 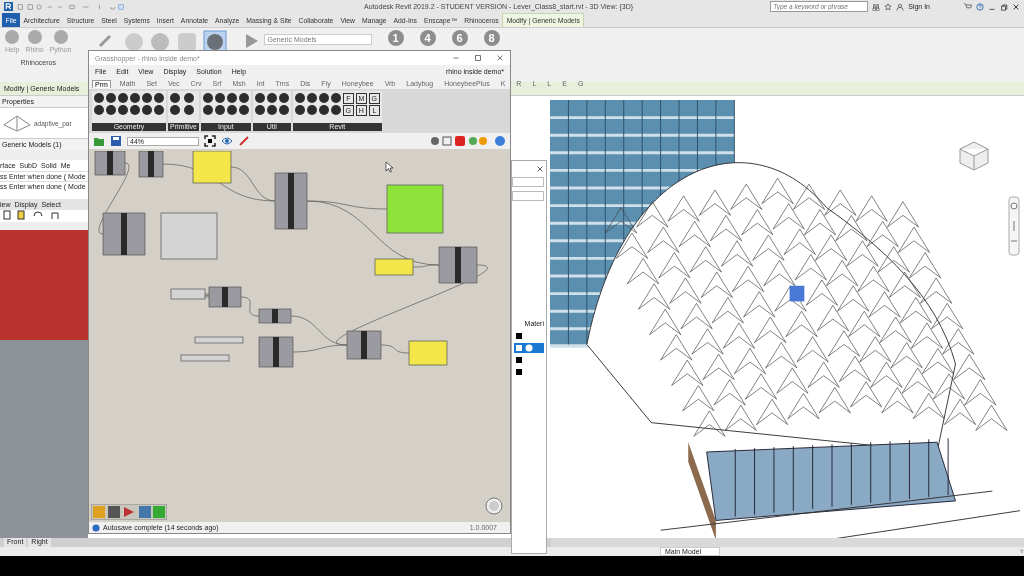 What do you see at coordinates (876, 6) in the screenshot?
I see `binoculars-icon` at bounding box center [876, 6].